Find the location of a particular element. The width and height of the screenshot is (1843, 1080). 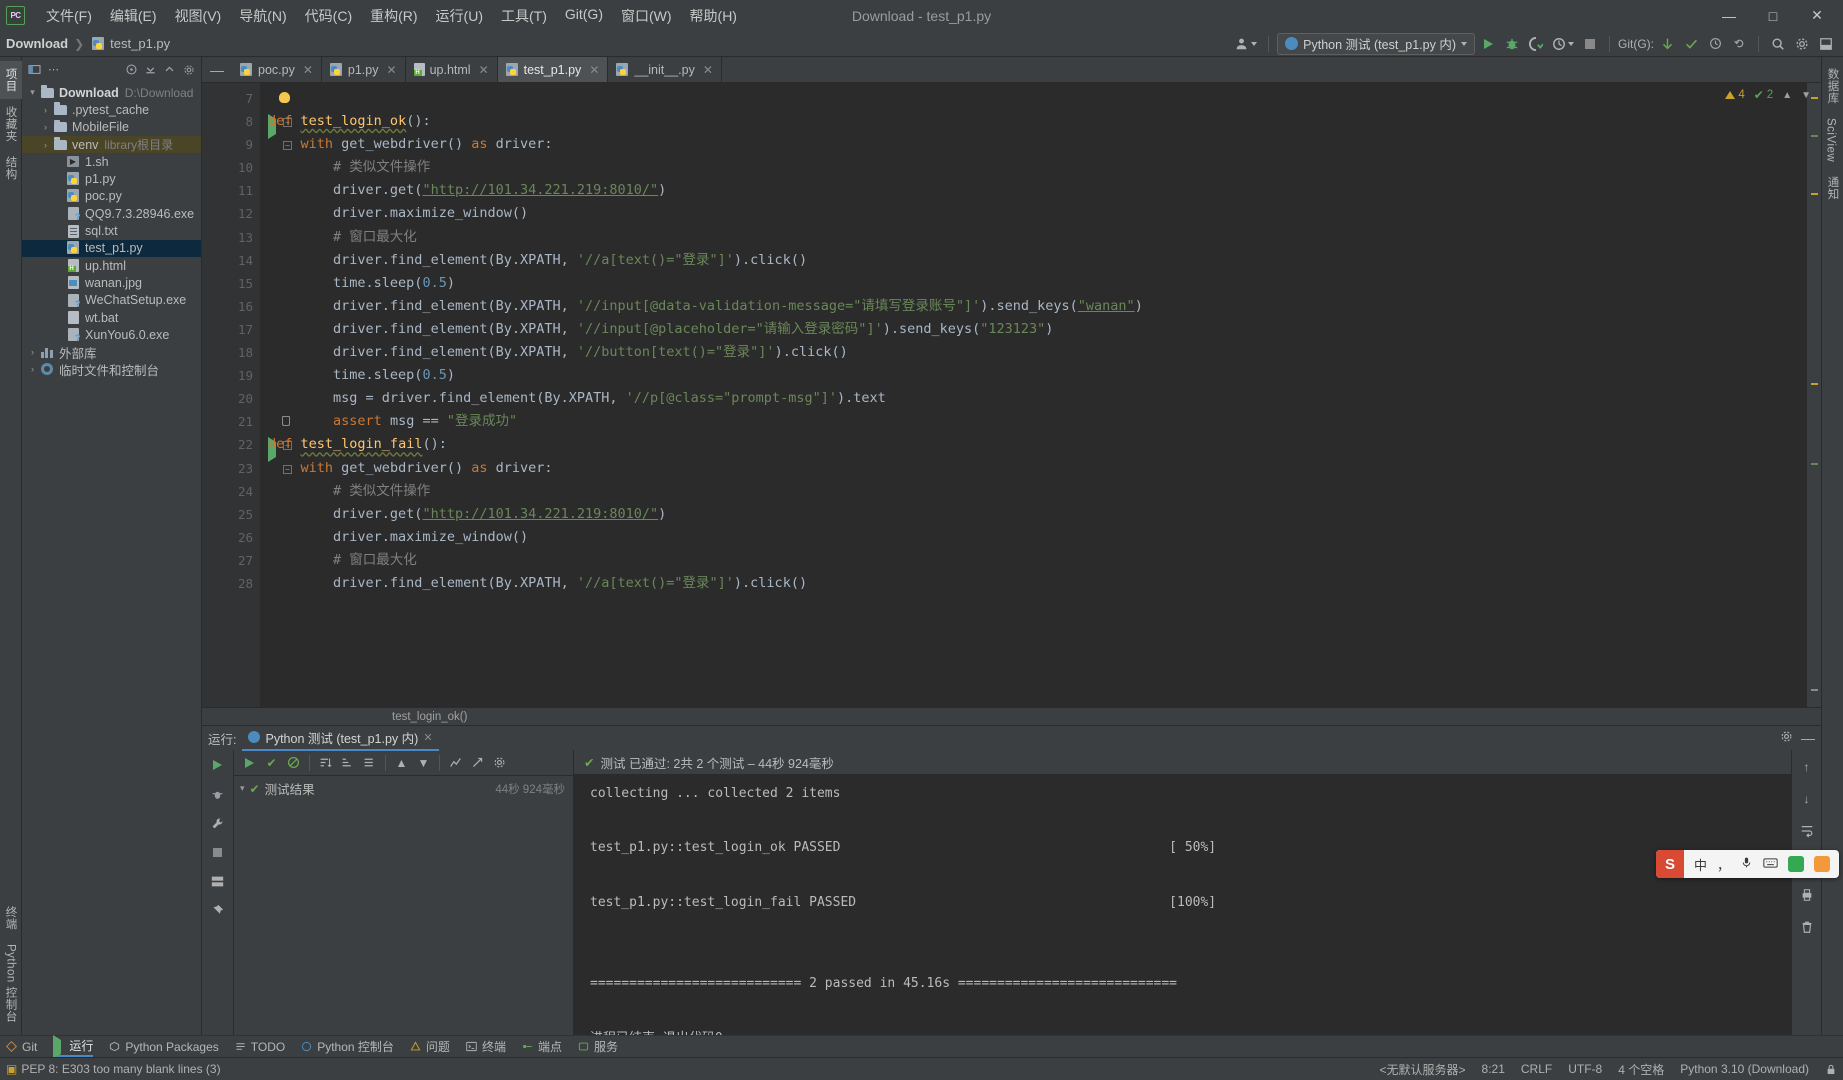

tree-item-1-sh: ▶ 1.sh is located at coordinates (111, 161).